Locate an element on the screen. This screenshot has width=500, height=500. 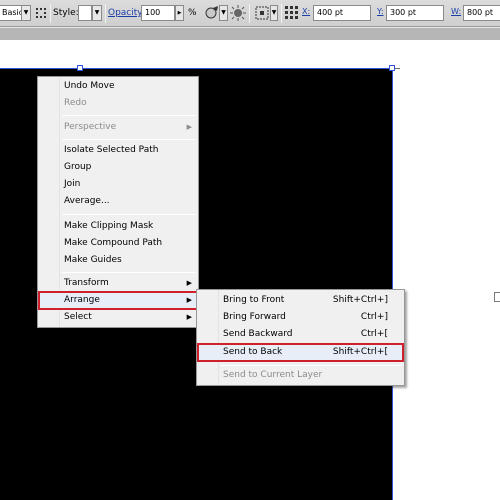
opacity-dropdown: ▶ is located at coordinates (179, 13).